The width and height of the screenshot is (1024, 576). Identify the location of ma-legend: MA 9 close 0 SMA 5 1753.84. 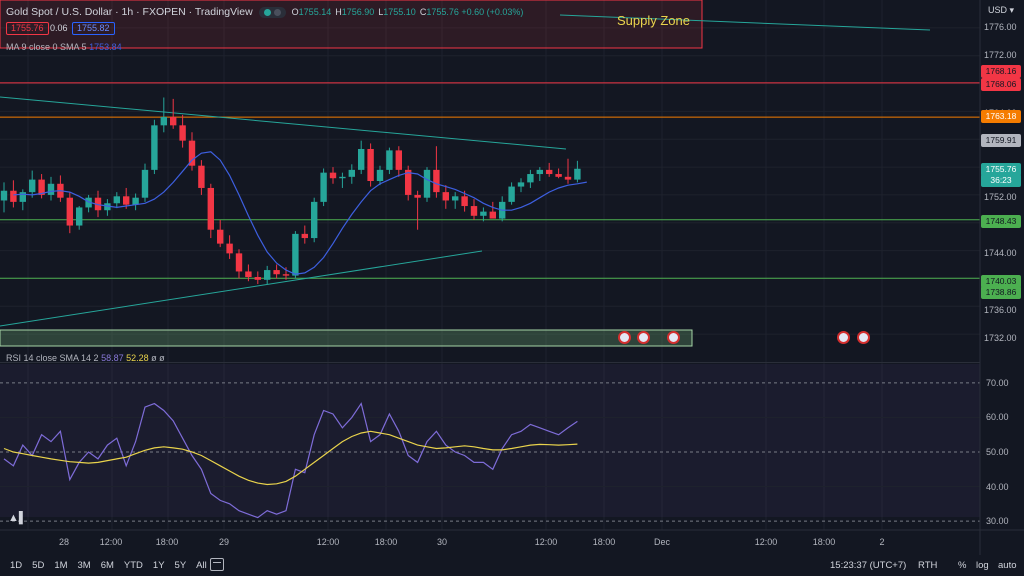
(64, 47).